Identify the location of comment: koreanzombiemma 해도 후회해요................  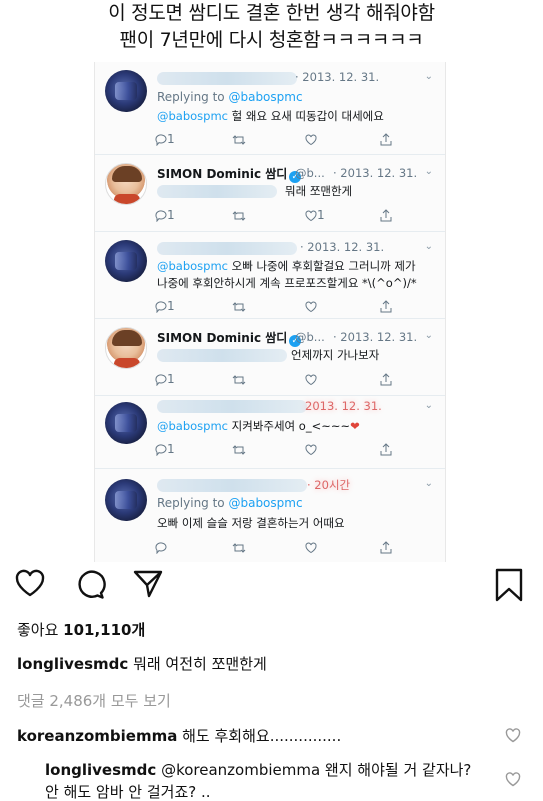
(179, 736).